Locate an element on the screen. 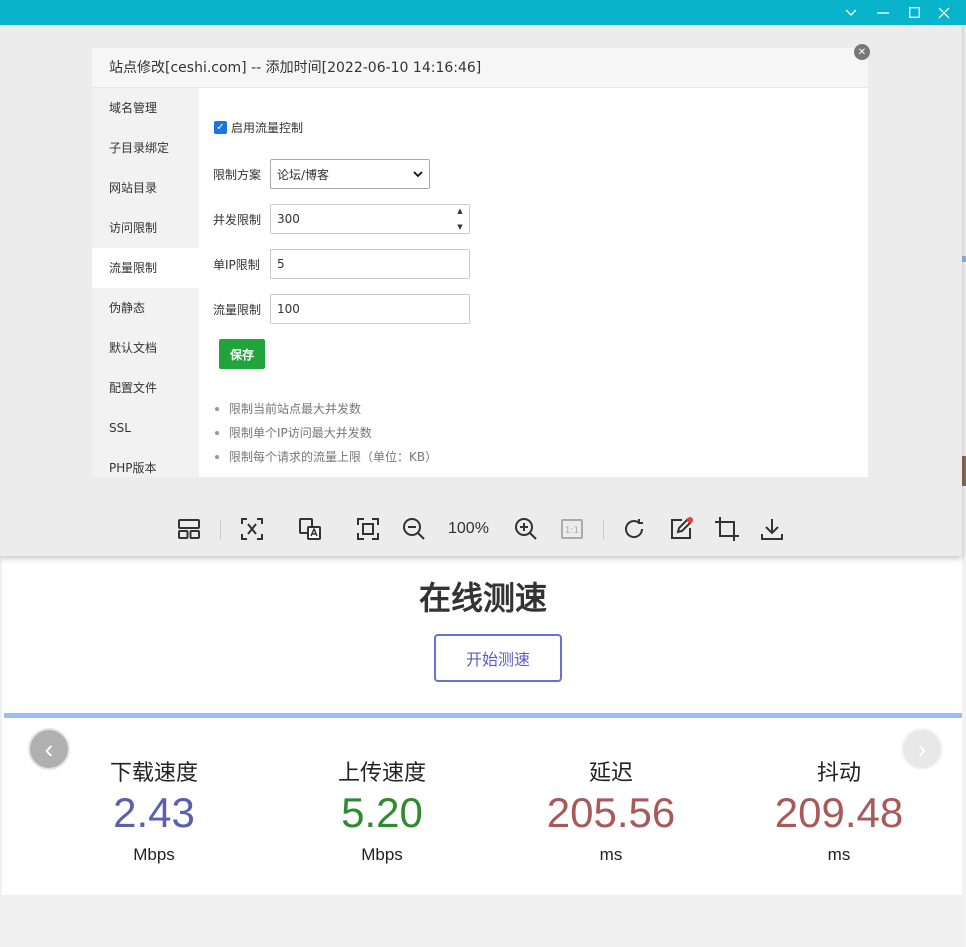  tip-item: 限制当前站点最大并发数 is located at coordinates (326, 409).